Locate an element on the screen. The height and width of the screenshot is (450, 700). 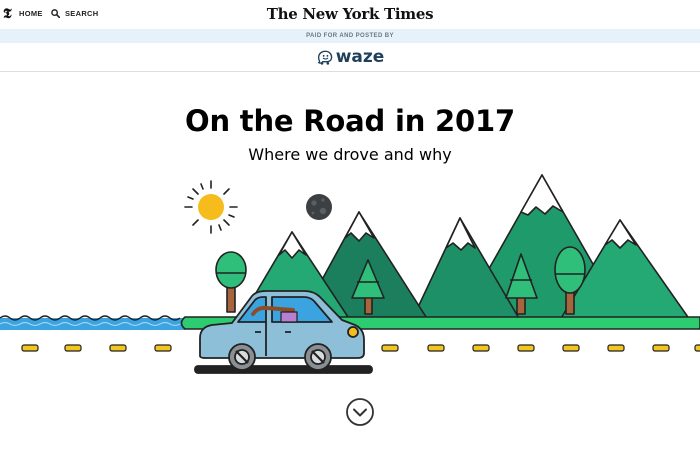
chevron-down-circle-icon is located at coordinates (360, 412).